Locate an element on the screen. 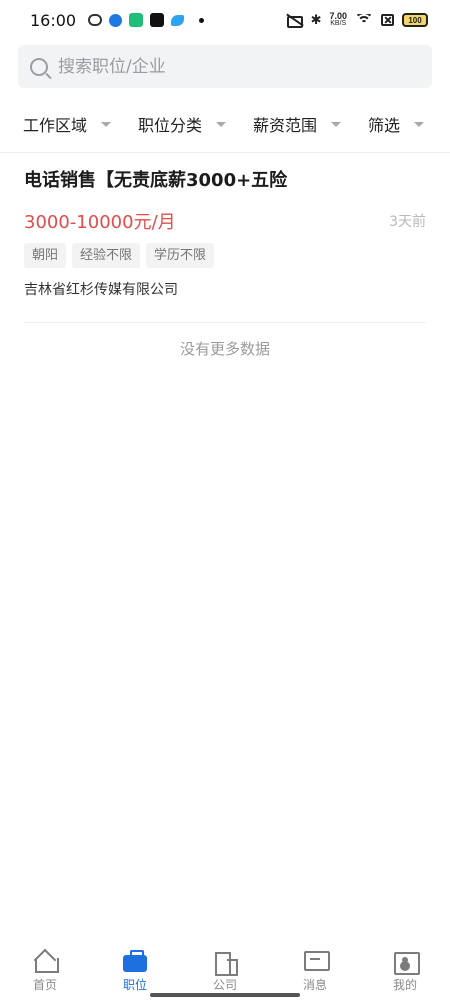 The height and width of the screenshot is (1000, 450). tag-education: 学历不限 is located at coordinates (180, 255).